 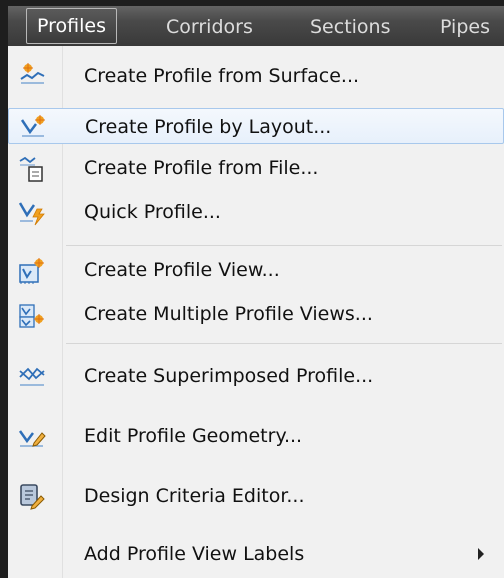 What do you see at coordinates (31, 271) in the screenshot?
I see `profile-view-icon` at bounding box center [31, 271].